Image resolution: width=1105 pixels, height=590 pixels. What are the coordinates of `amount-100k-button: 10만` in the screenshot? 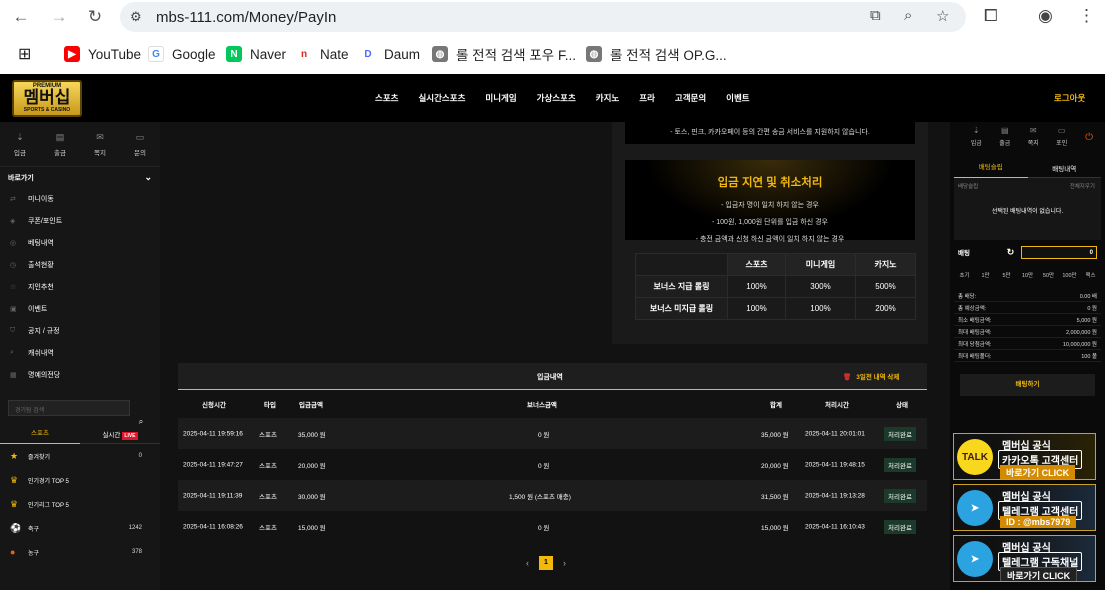 It's located at (1027, 276).